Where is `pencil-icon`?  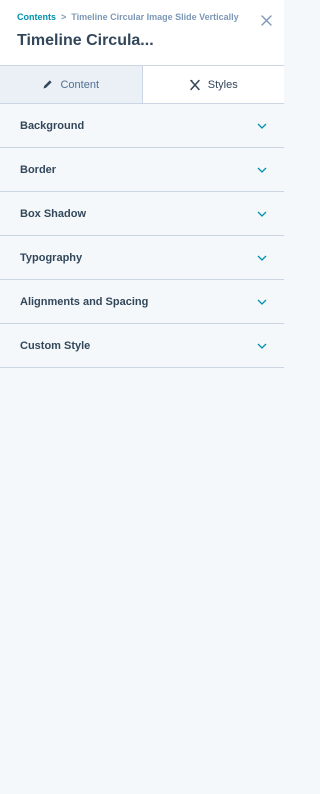 pencil-icon is located at coordinates (48, 84).